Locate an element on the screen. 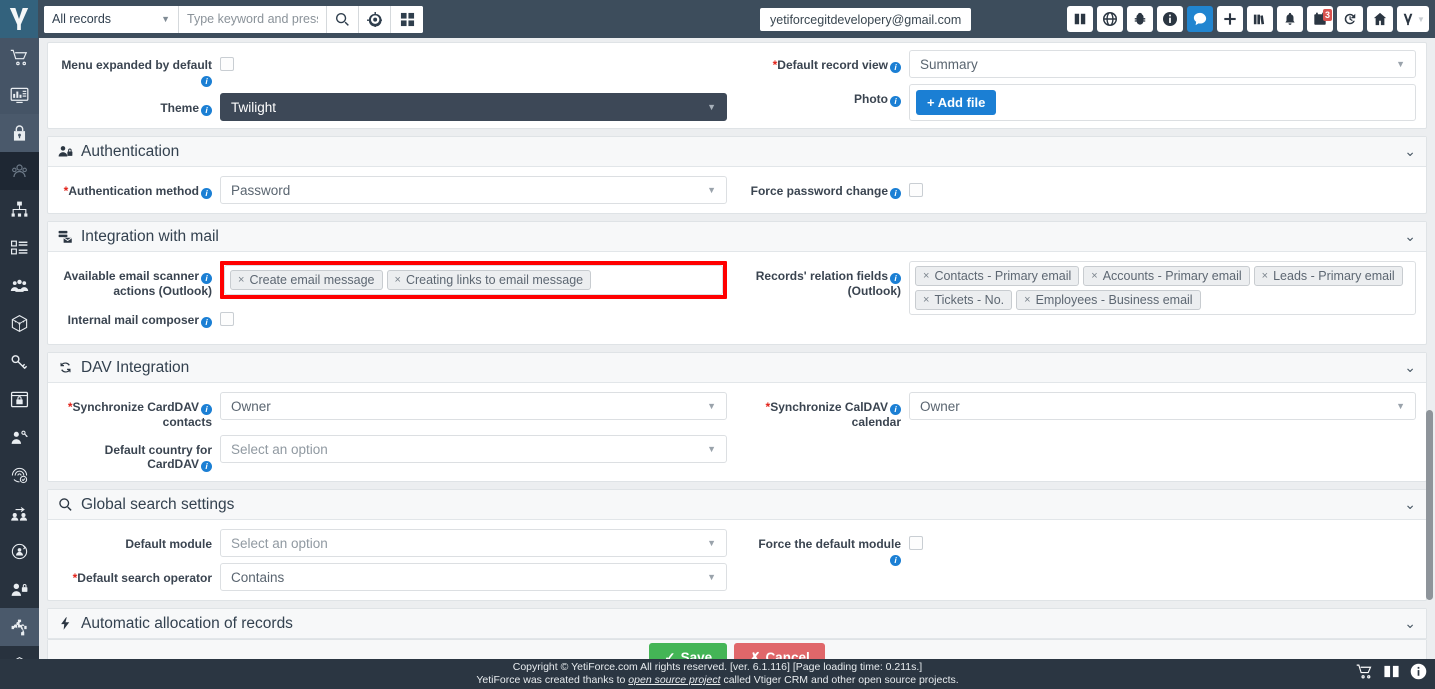 This screenshot has width=1435, height=689. sidebar-item-fingerprint is located at coordinates (19, 475).